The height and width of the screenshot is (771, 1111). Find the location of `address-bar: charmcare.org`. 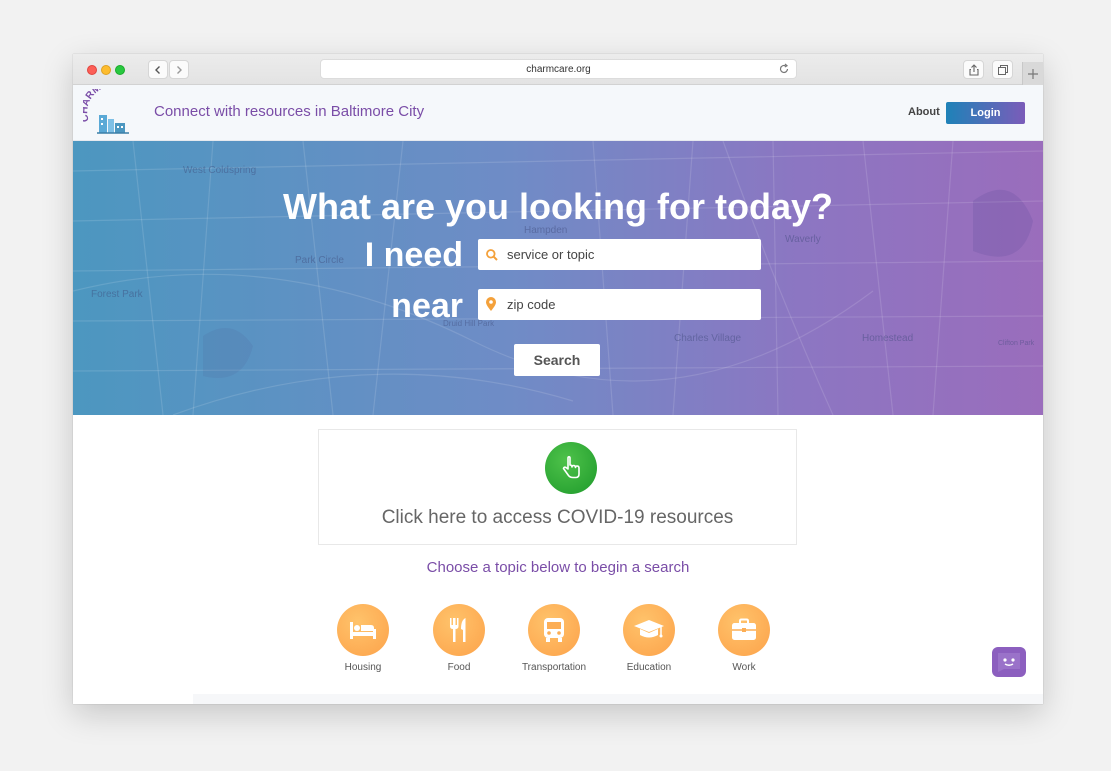

address-bar: charmcare.org is located at coordinates (558, 69).